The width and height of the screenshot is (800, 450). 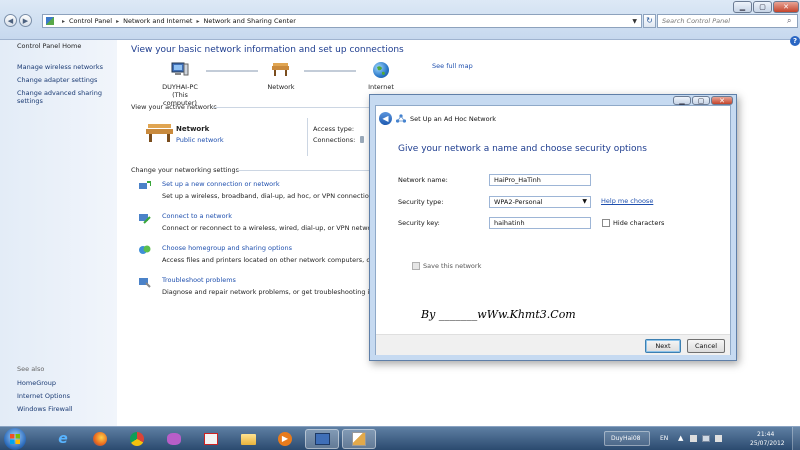 What do you see at coordinates (796, 438) in the screenshot?
I see `show-desktop-button` at bounding box center [796, 438].